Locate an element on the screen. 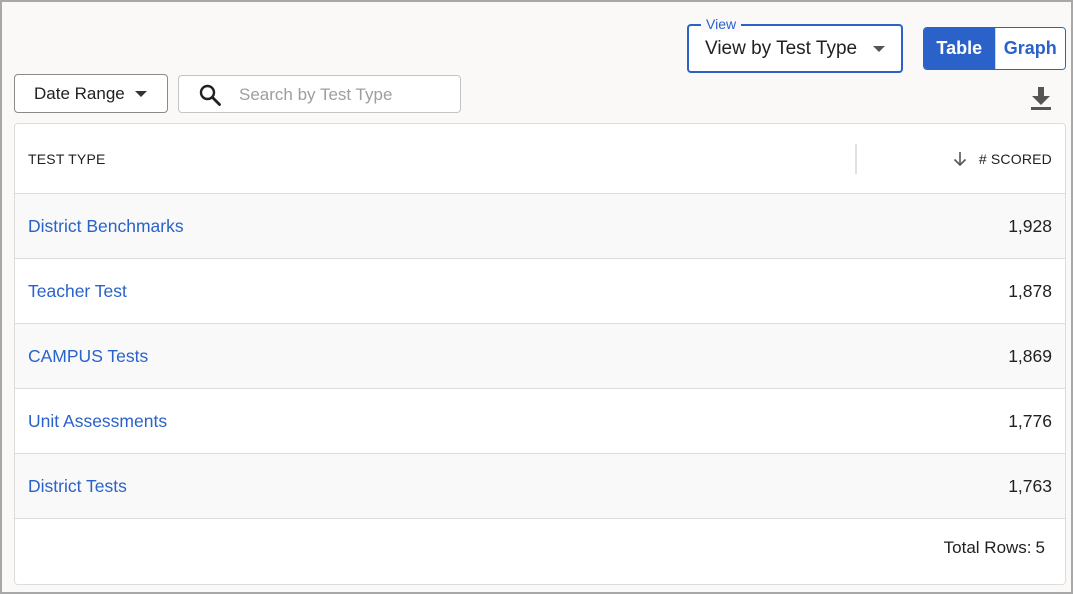 The height and width of the screenshot is (594, 1073). graph-view-button: Graph is located at coordinates (1029, 48).